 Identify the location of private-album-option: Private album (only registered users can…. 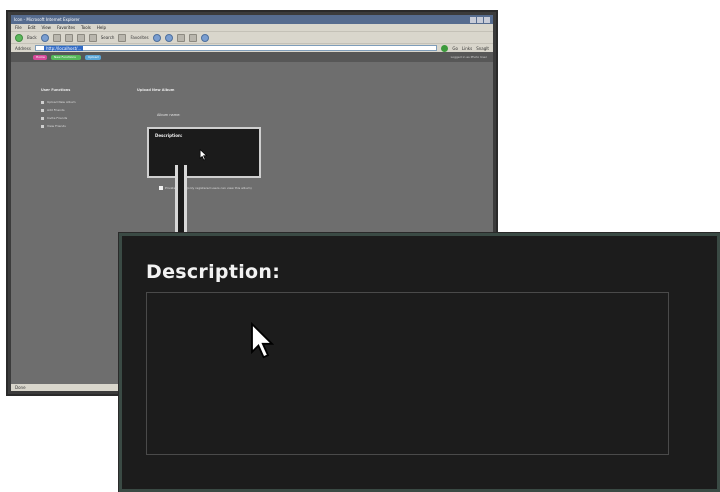
(205, 188).